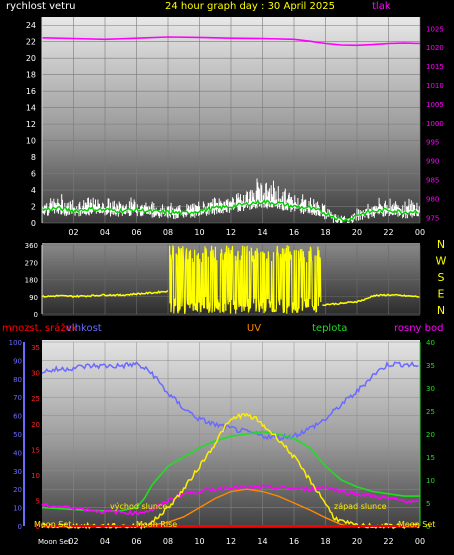 The width and height of the screenshot is (454, 555). What do you see at coordinates (432, 181) in the screenshot?
I see `pressure-tick-label: 985` at bounding box center [432, 181].